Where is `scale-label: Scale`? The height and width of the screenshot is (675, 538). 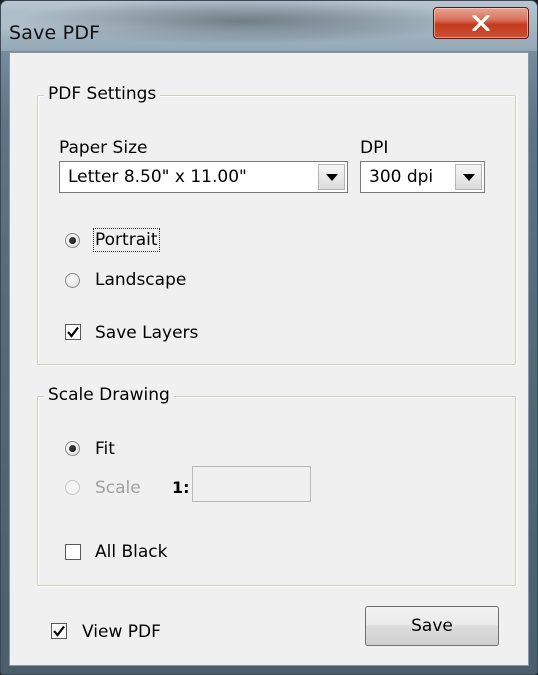 scale-label: Scale is located at coordinates (118, 488).